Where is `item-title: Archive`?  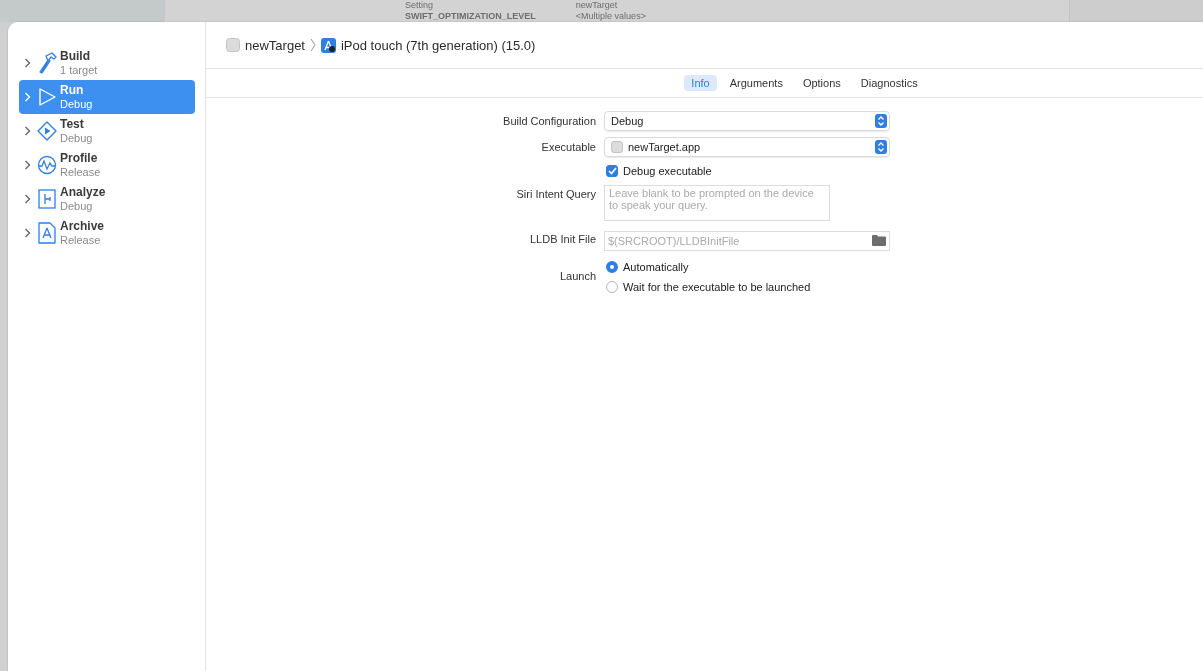
item-title: Archive is located at coordinates (82, 226).